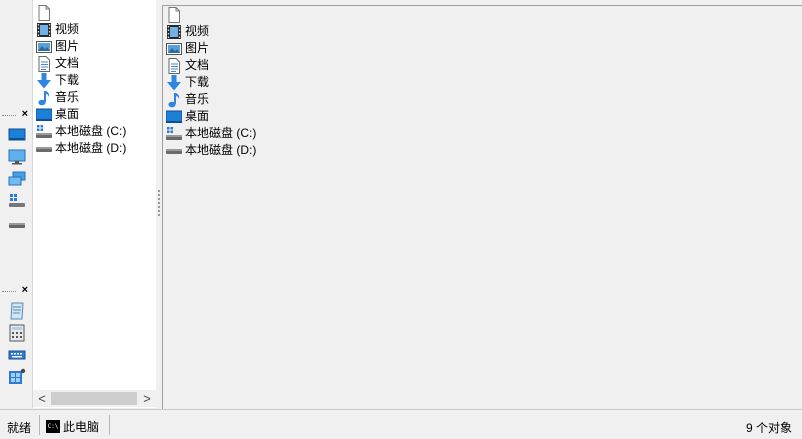  What do you see at coordinates (197, 65) in the screenshot?
I see `file-item-label: 文档` at bounding box center [197, 65].